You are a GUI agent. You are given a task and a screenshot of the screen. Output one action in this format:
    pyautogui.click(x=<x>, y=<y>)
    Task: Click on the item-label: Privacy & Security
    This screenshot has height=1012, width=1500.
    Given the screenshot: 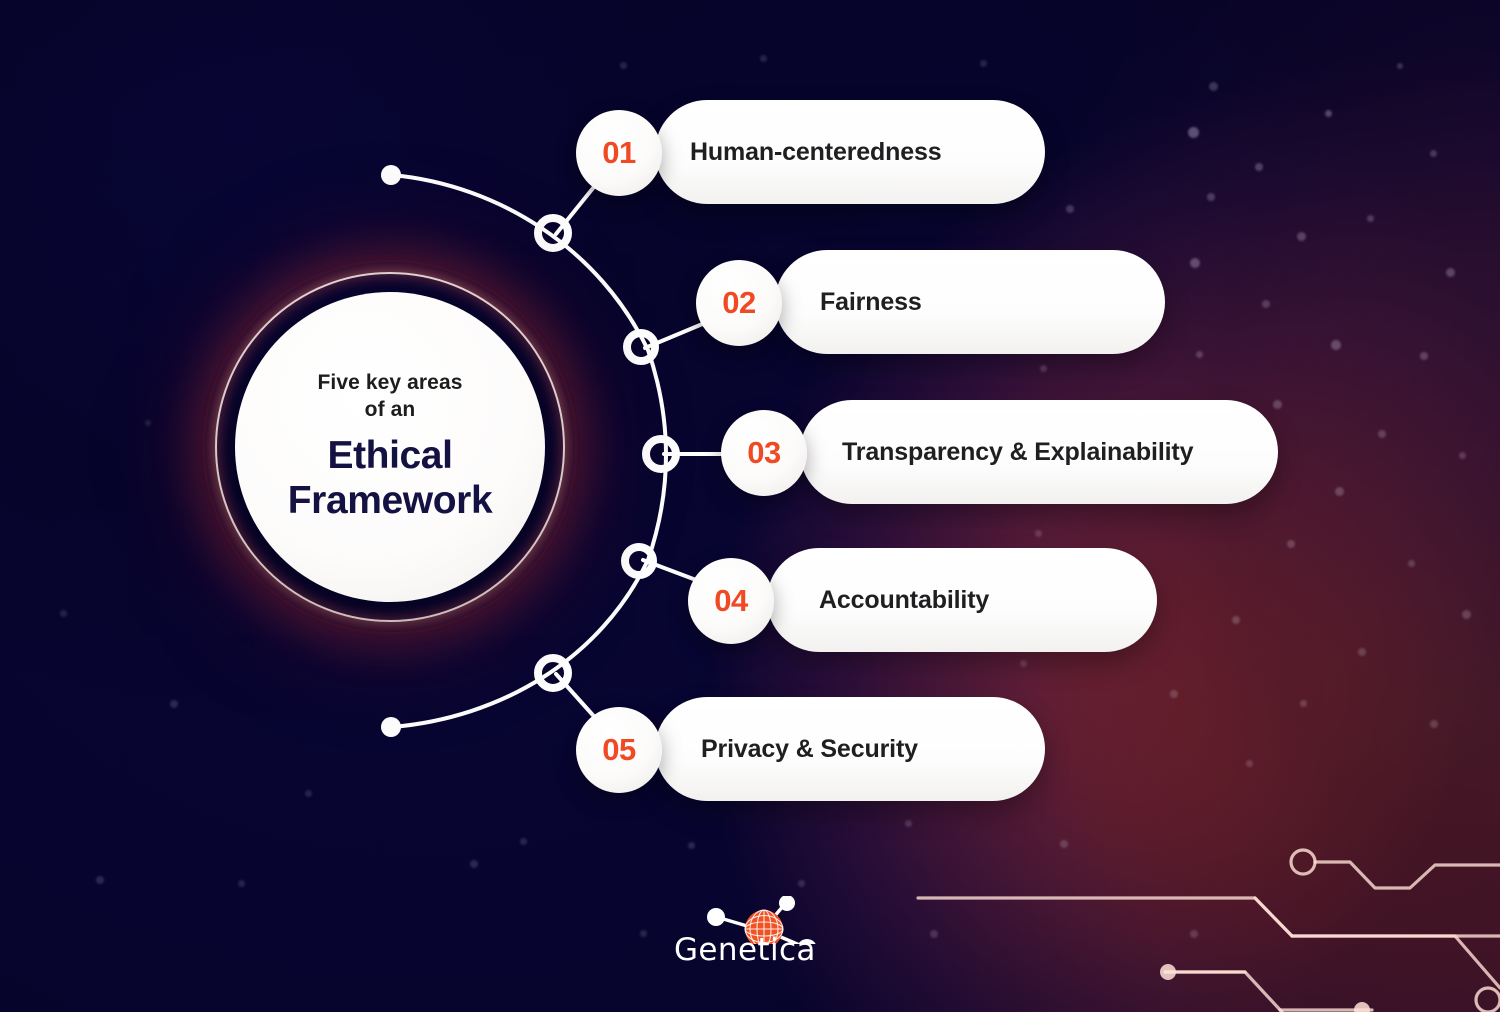 What is the action you would take?
    pyautogui.click(x=809, y=748)
    